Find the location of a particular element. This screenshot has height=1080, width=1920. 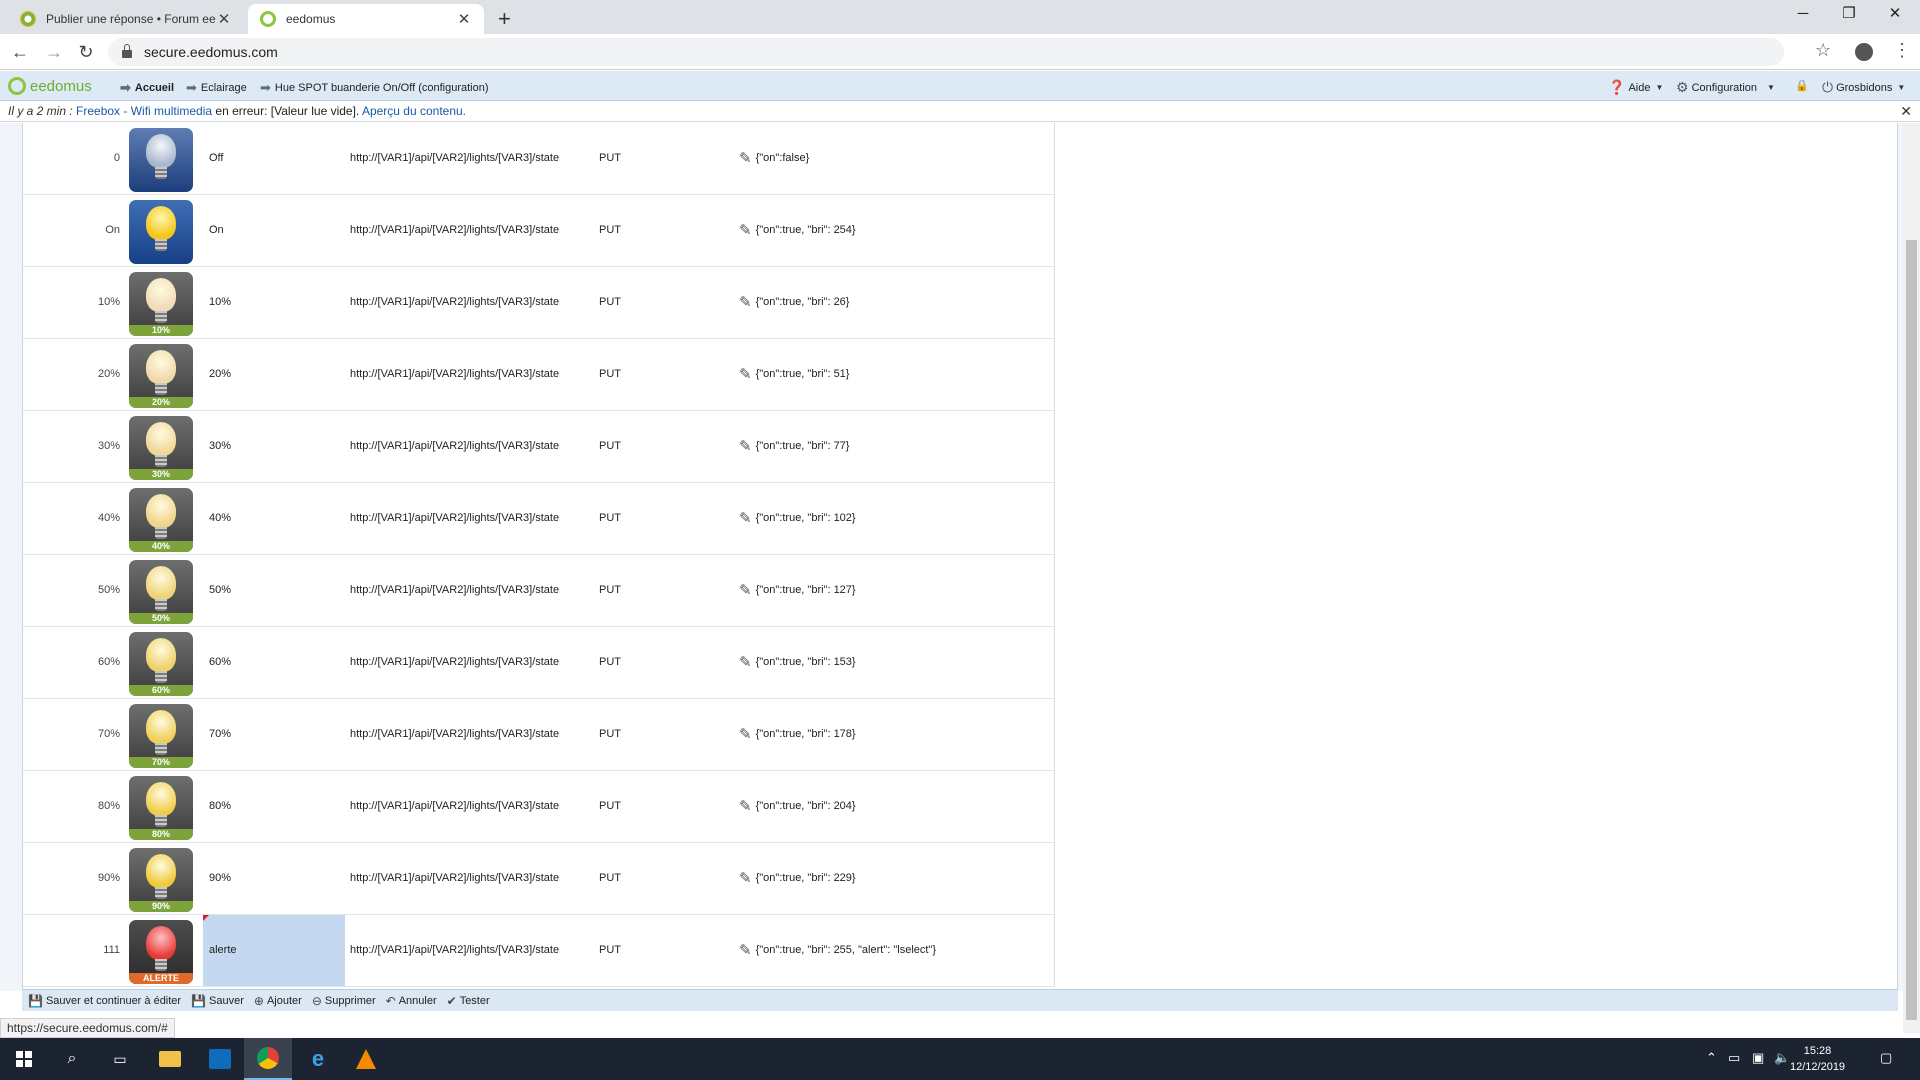

delete-button: ⊖ Supprimer is located at coordinates (344, 1001).